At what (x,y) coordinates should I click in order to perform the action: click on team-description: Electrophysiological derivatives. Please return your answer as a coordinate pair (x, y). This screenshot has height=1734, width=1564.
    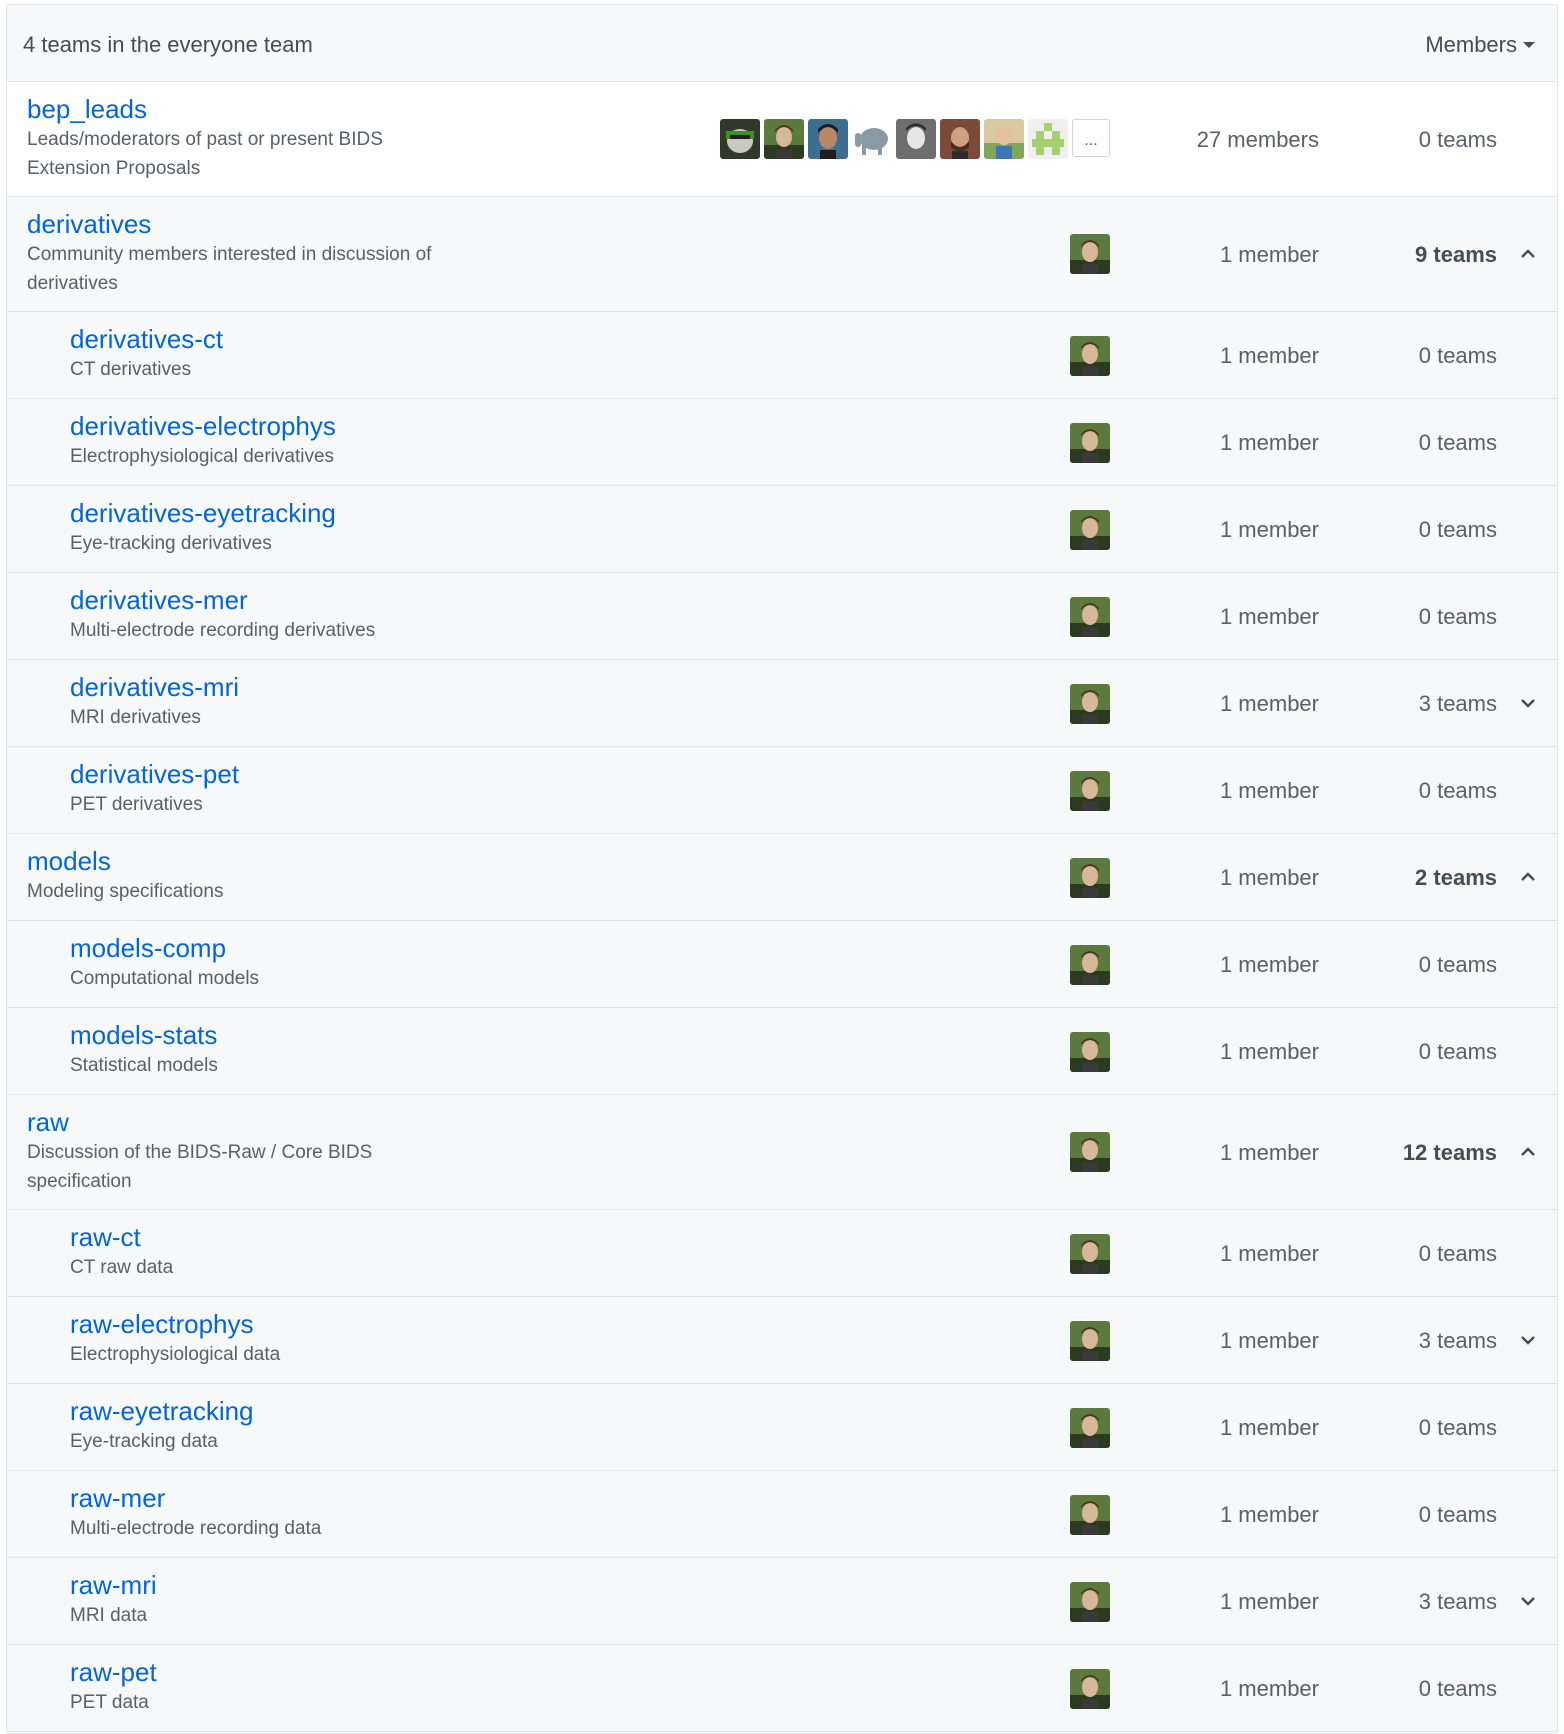
    Looking at the image, I should click on (202, 456).